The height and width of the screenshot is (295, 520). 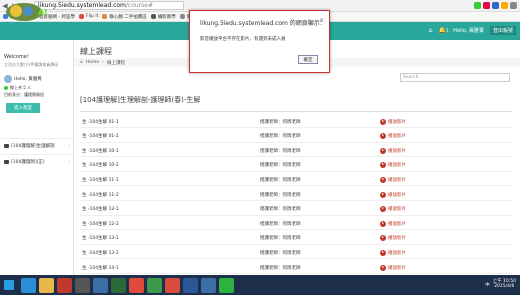 I want to click on menu-icon, so click(x=513, y=5).